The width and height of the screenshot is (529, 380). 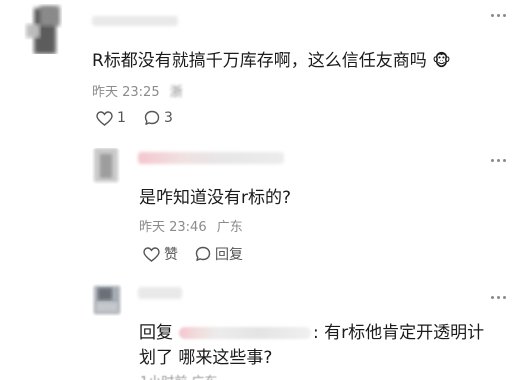 I want to click on reply-count: 3, so click(x=168, y=118).